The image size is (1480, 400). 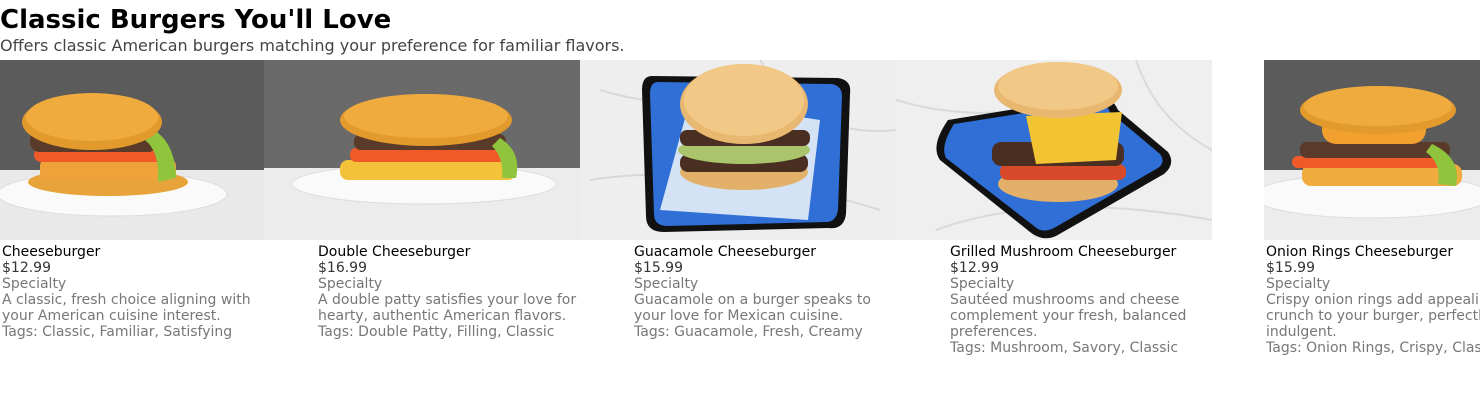 I want to click on item-tags: Tags: Guacamole, Fresh, Creamy, so click(x=748, y=332).